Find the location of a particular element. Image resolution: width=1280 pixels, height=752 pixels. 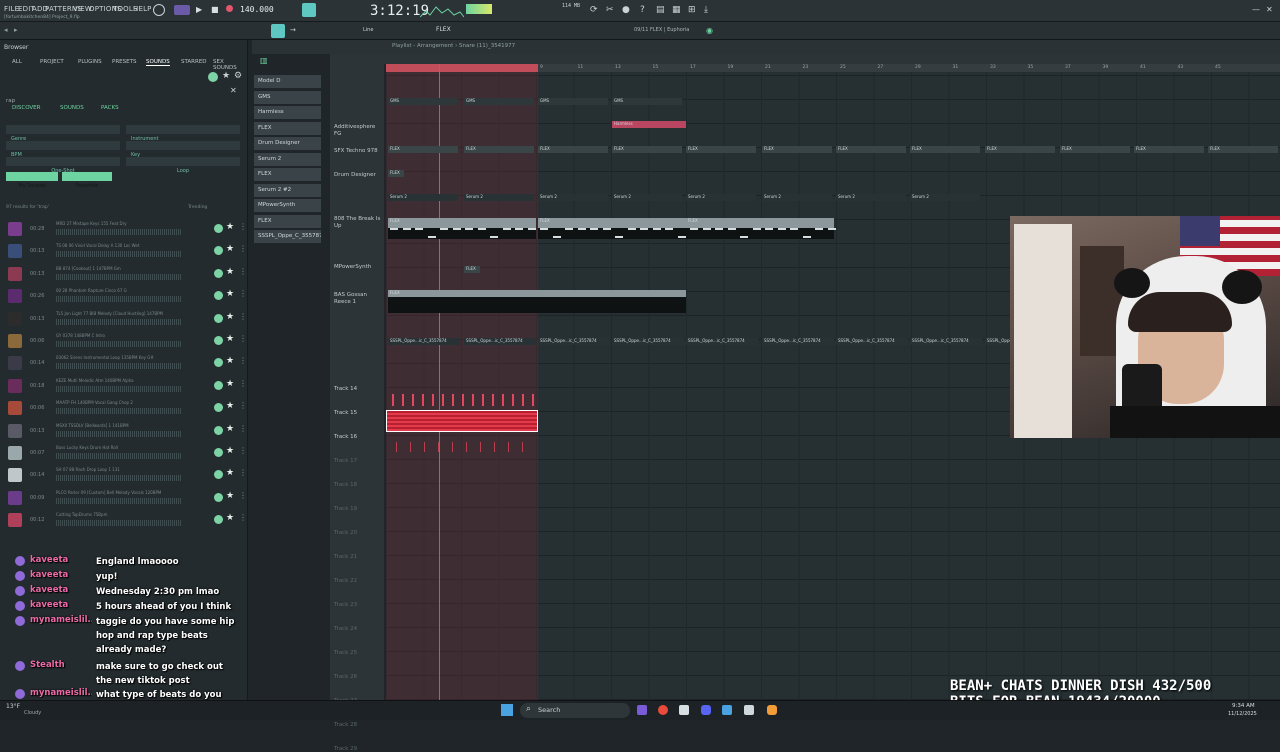

clip-gms: GMS is located at coordinates (423, 101).